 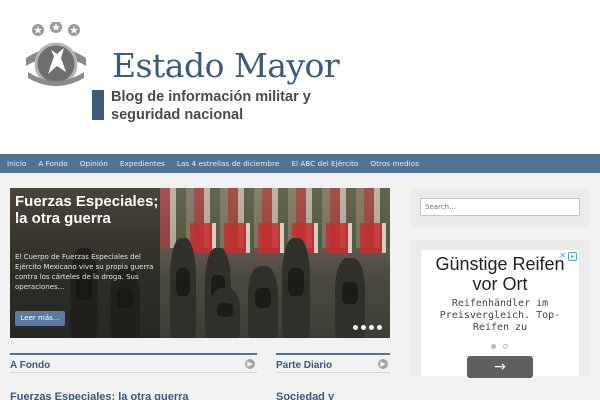 What do you see at coordinates (56, 57) in the screenshot?
I see `eagle-emblem-icon` at bounding box center [56, 57].